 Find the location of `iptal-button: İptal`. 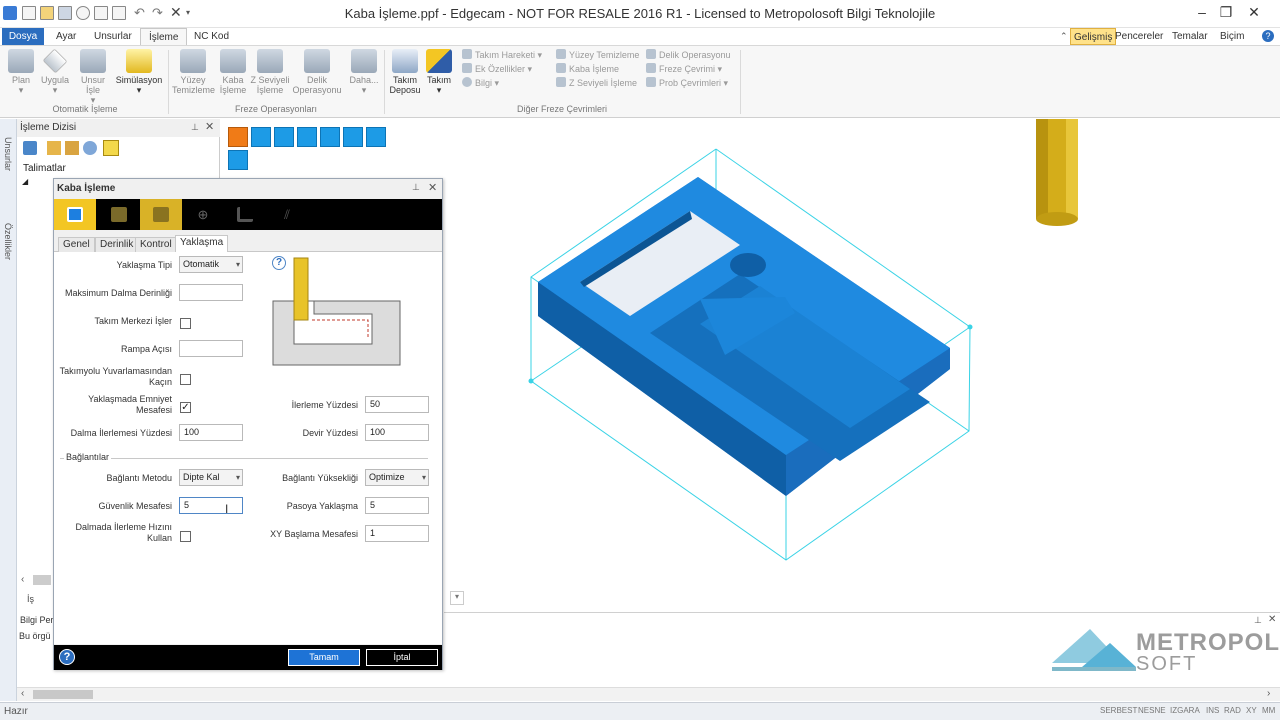

iptal-button: İptal is located at coordinates (402, 657).